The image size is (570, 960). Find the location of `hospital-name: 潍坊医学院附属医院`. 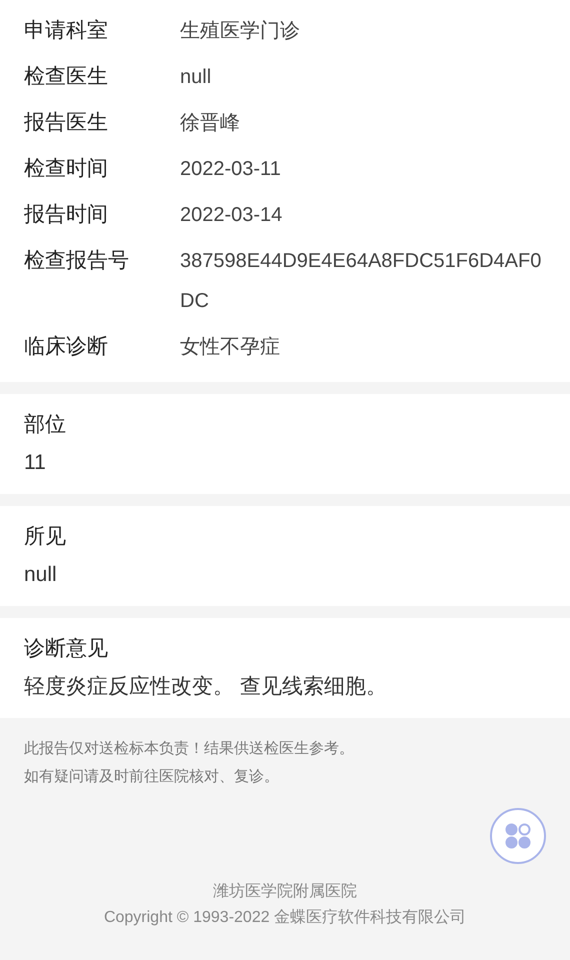

hospital-name: 潍坊医学院附属医院 is located at coordinates (285, 892).